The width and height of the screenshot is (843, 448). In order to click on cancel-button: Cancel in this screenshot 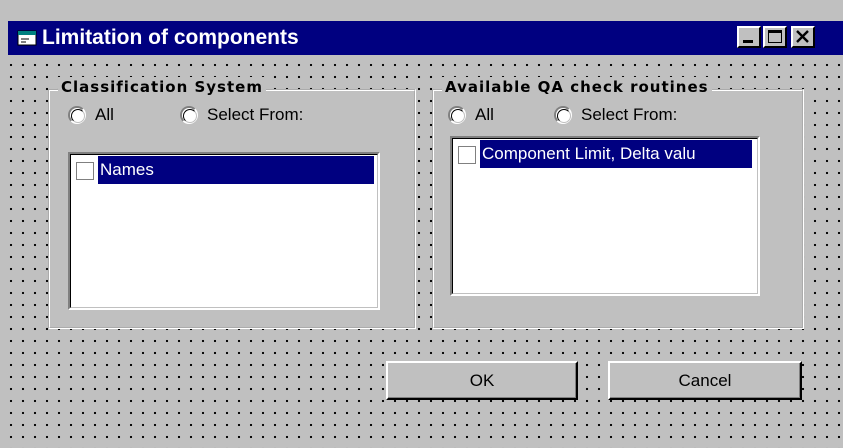, I will do `click(705, 380)`.